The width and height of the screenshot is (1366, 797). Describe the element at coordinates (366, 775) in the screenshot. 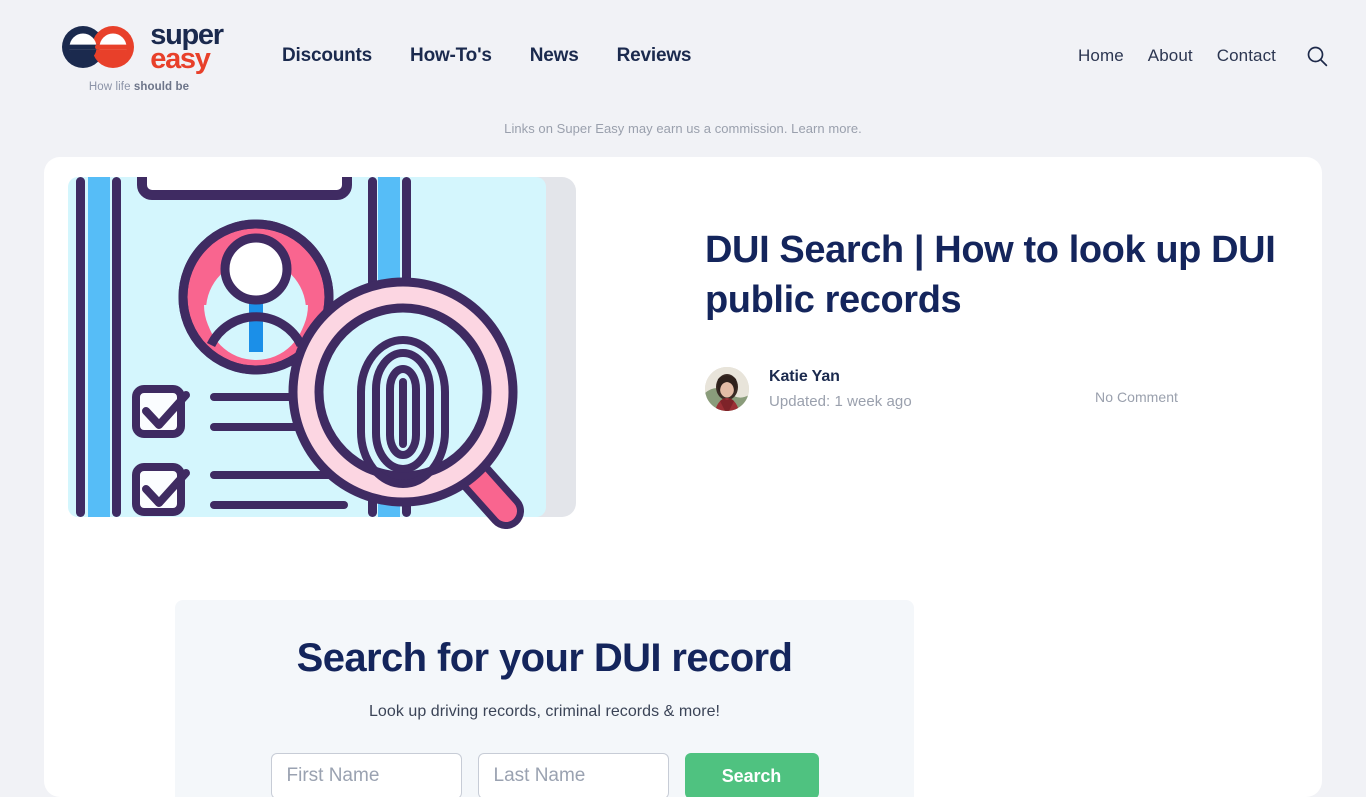

I see `first-name-input` at that location.